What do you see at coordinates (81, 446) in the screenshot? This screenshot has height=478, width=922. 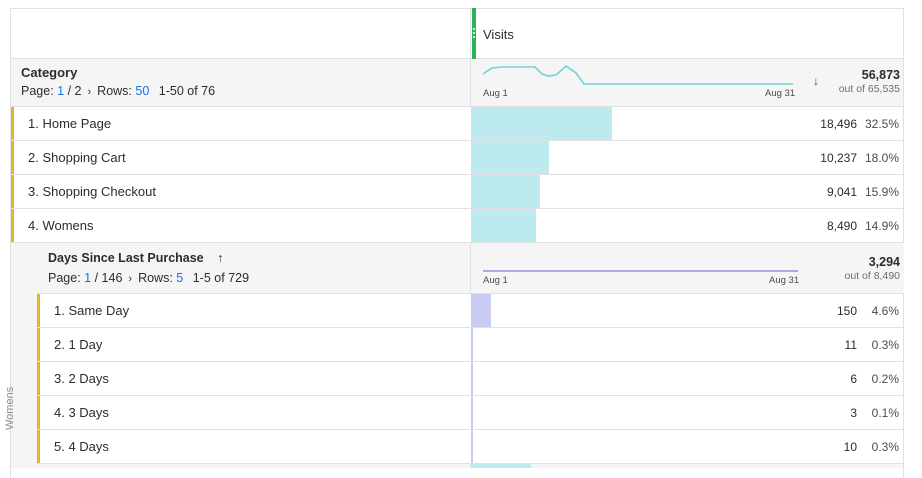 I see `row-label: 5. 4 Days` at bounding box center [81, 446].